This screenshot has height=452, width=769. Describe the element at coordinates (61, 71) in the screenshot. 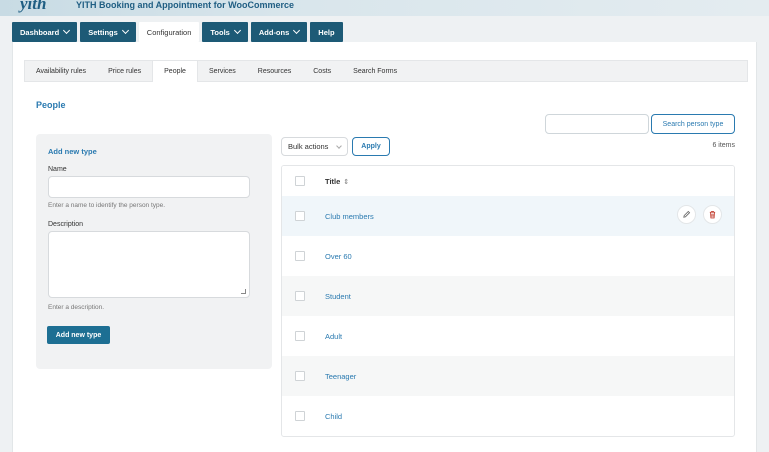

I see `tab-availability-rules: Availability rules` at that location.